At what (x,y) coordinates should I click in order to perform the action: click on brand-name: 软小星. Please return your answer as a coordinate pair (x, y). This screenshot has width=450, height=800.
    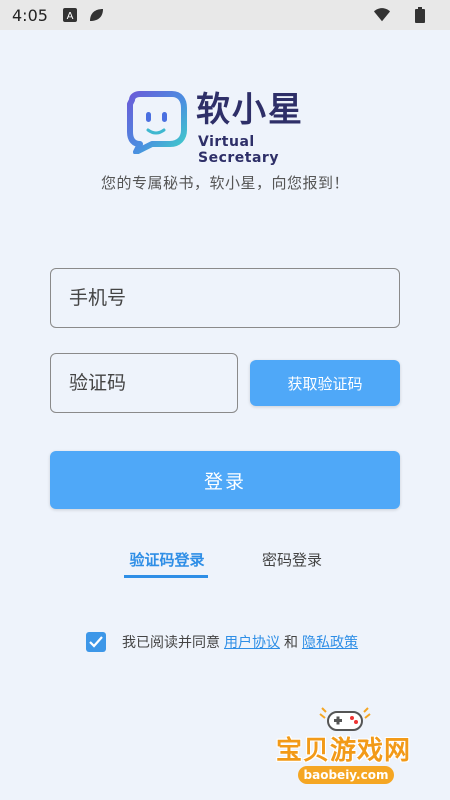
    Looking at the image, I should click on (250, 110).